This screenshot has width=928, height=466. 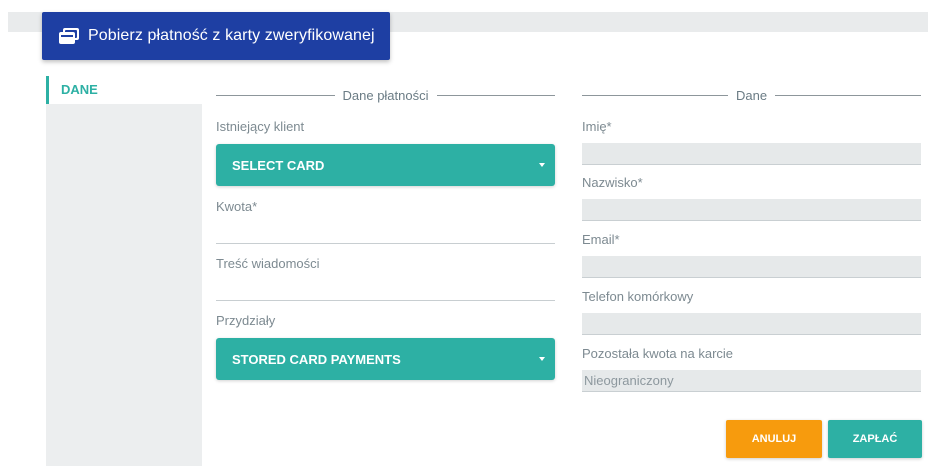 I want to click on payment-section-header: Dane płatności, so click(x=385, y=95).